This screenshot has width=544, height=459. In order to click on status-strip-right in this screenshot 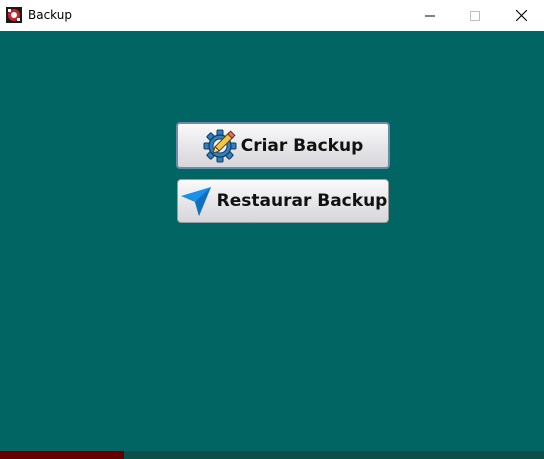, I will do `click(334, 455)`.